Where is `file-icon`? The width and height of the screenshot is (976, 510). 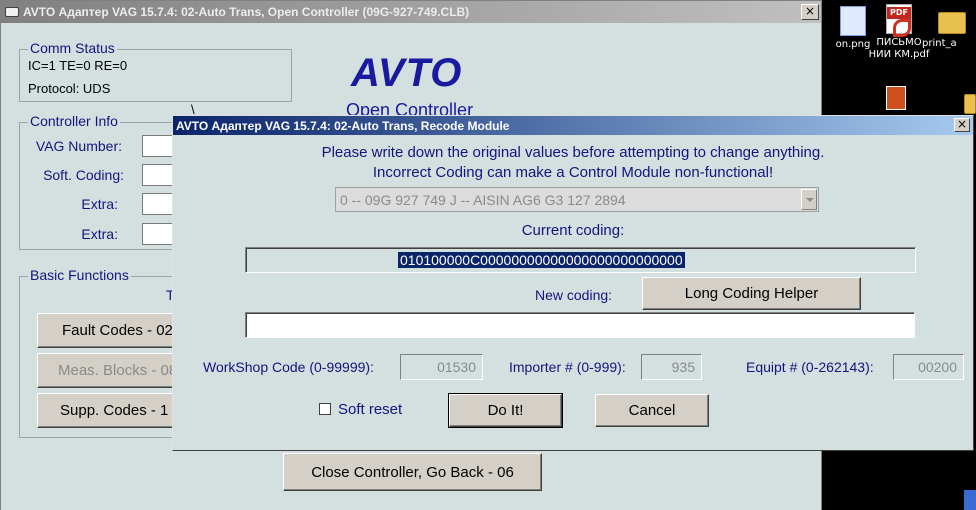 file-icon is located at coordinates (970, 500).